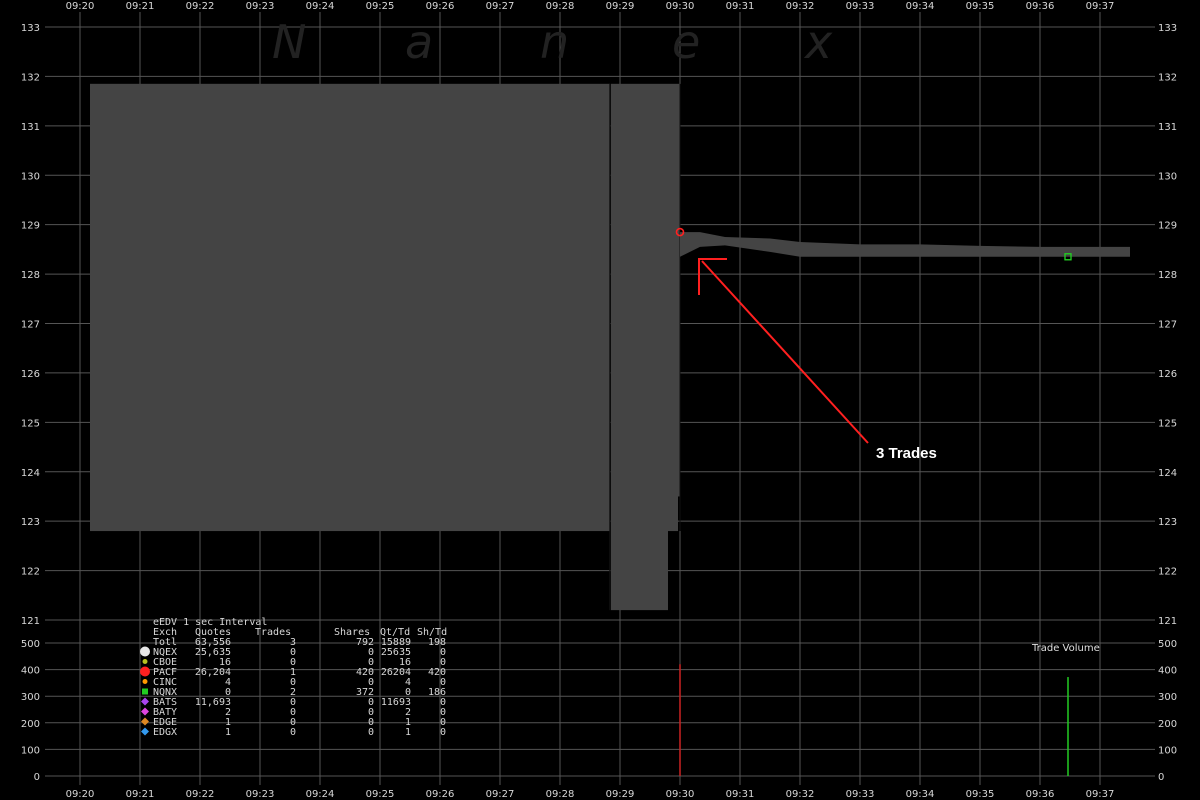  I want to click on time-tick-label-bottom: 09:29, so click(620, 794).